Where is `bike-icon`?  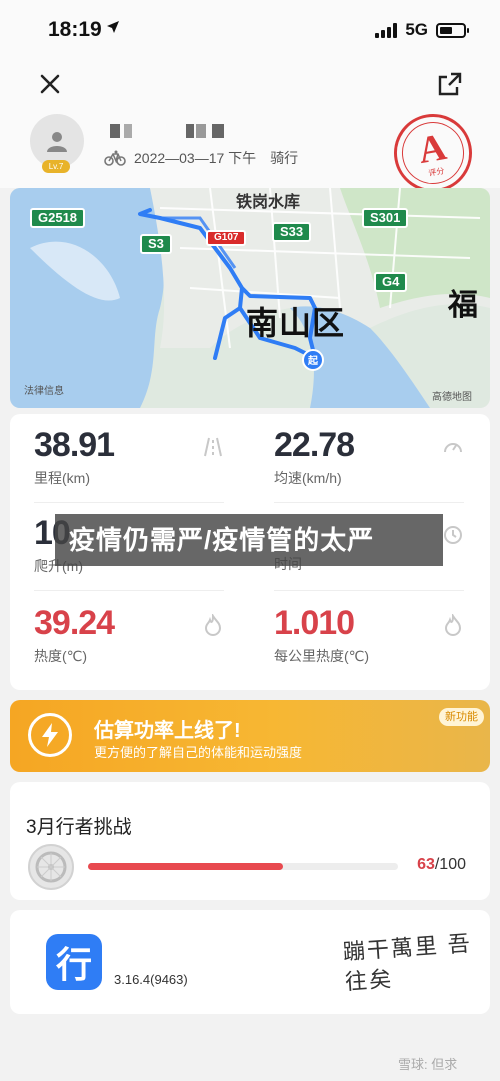
bike-icon is located at coordinates (115, 158).